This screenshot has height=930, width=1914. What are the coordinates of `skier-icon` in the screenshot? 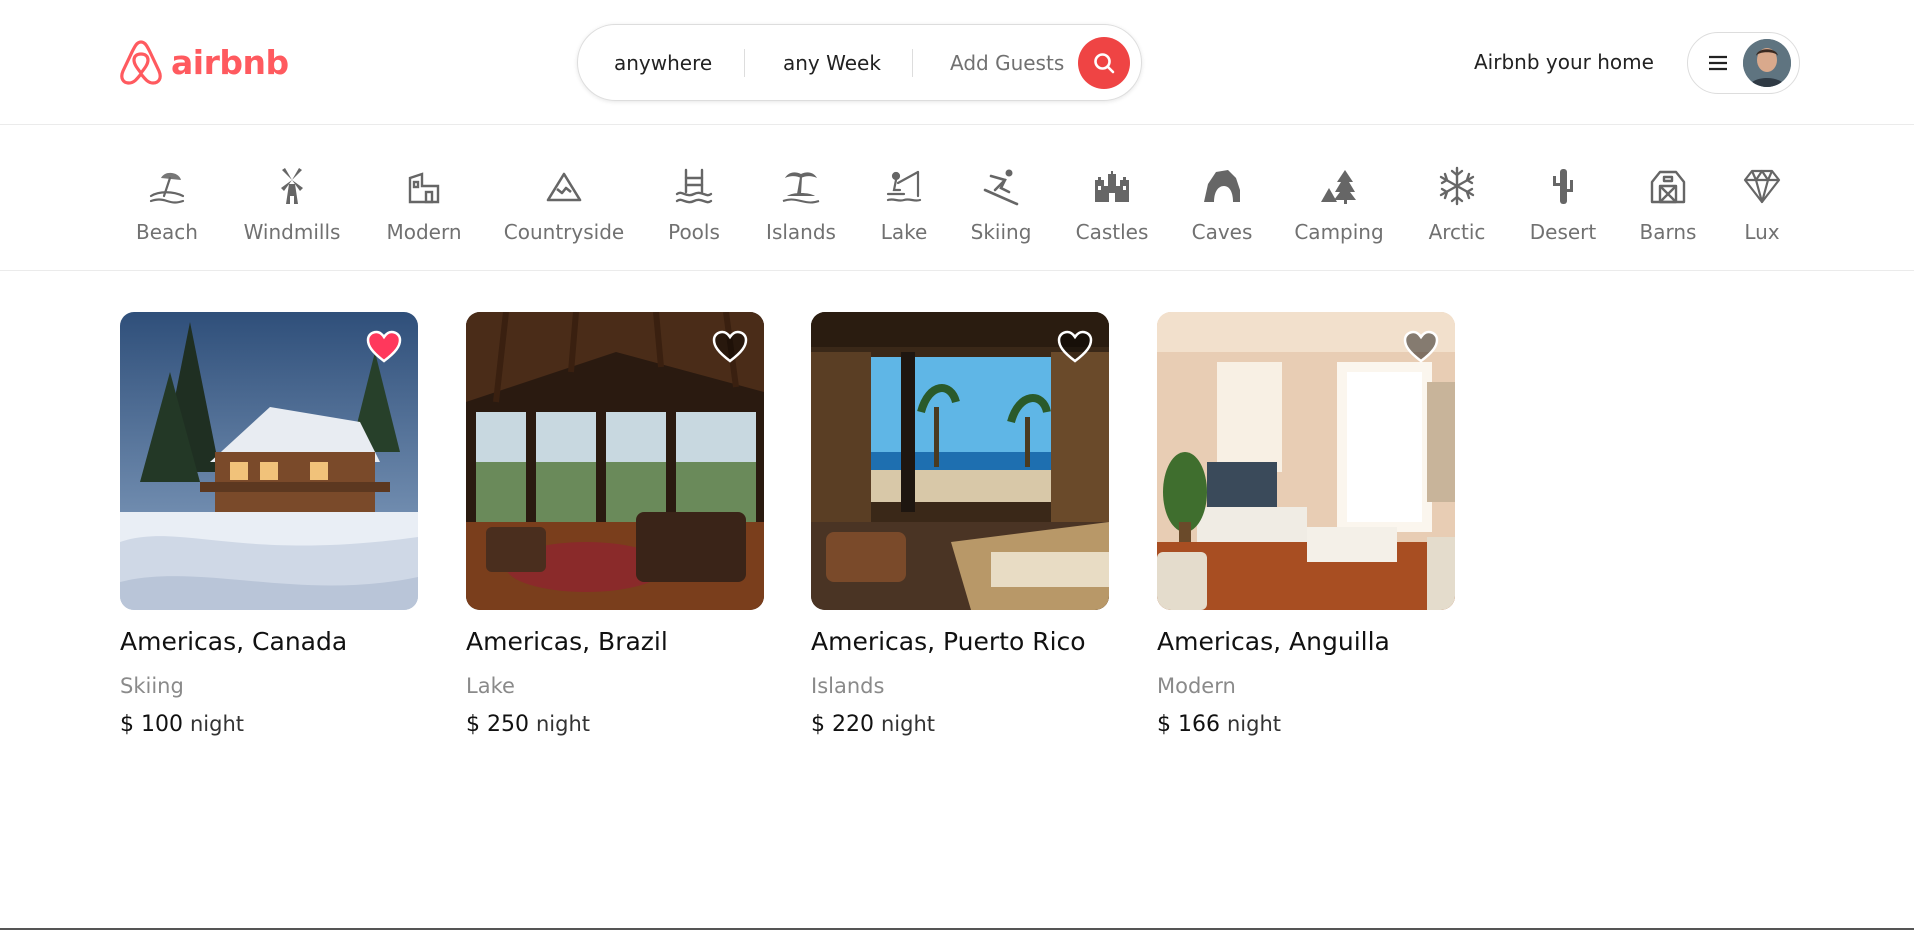 It's located at (1001, 186).